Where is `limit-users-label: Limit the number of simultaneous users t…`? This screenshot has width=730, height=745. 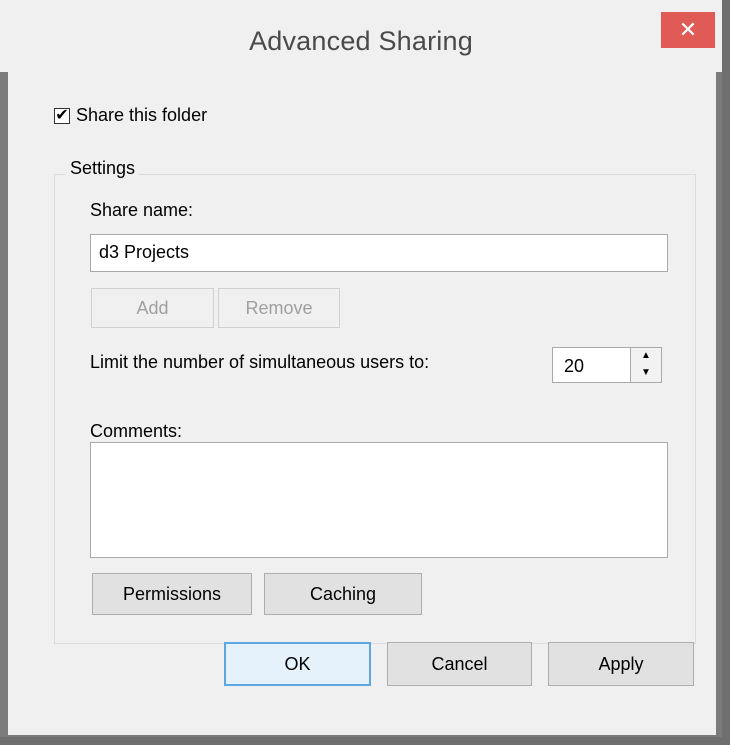
limit-users-label: Limit the number of simultaneous users t… is located at coordinates (260, 362).